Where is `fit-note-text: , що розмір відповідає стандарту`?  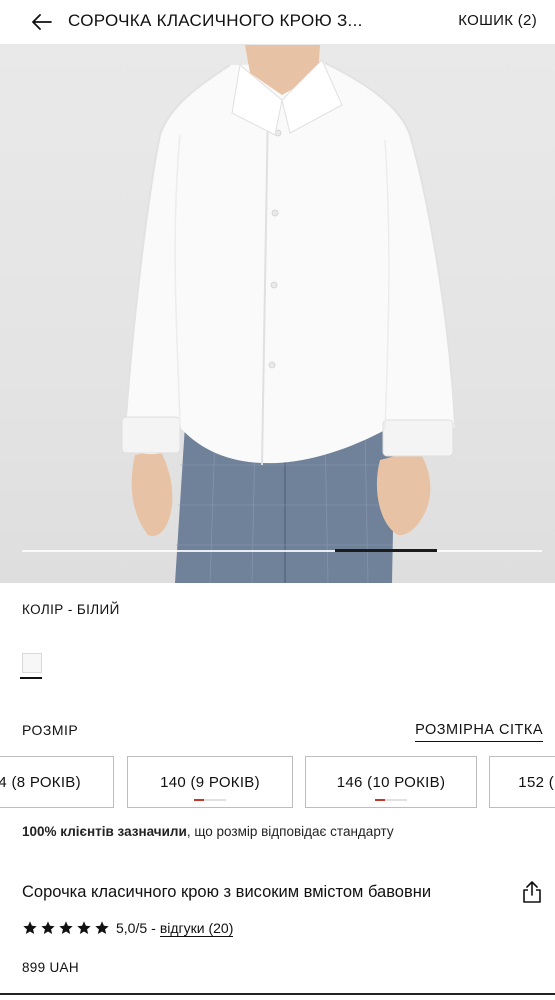 fit-note-text: , що розмір відповідає стандарту is located at coordinates (290, 831).